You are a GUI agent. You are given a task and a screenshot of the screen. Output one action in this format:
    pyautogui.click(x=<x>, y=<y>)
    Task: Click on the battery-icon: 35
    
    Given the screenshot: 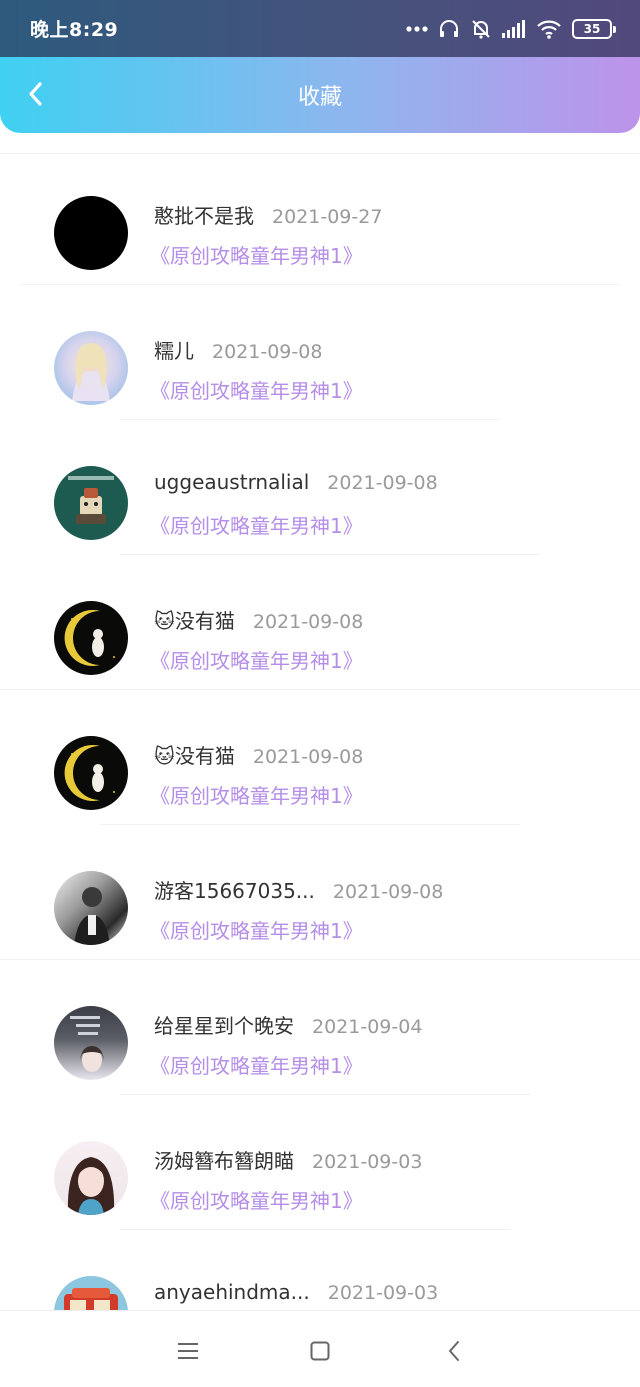 What is the action you would take?
    pyautogui.click(x=594, y=28)
    